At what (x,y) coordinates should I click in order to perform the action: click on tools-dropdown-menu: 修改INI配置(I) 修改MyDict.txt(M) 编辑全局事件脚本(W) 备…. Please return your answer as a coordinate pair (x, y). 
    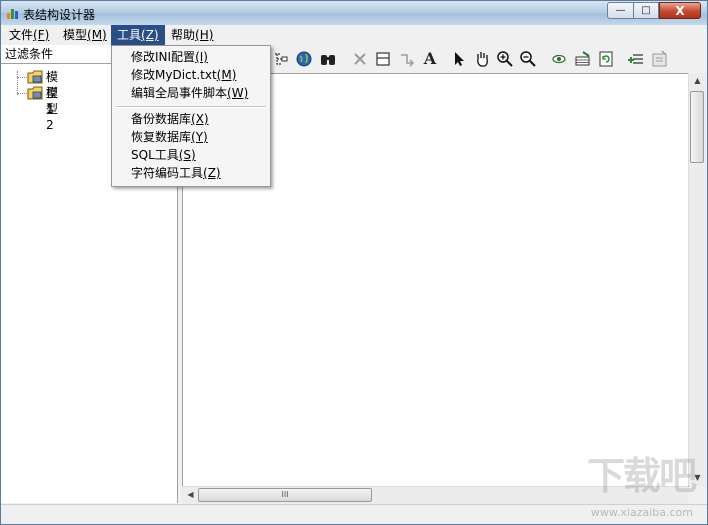
    Looking at the image, I should click on (191, 116).